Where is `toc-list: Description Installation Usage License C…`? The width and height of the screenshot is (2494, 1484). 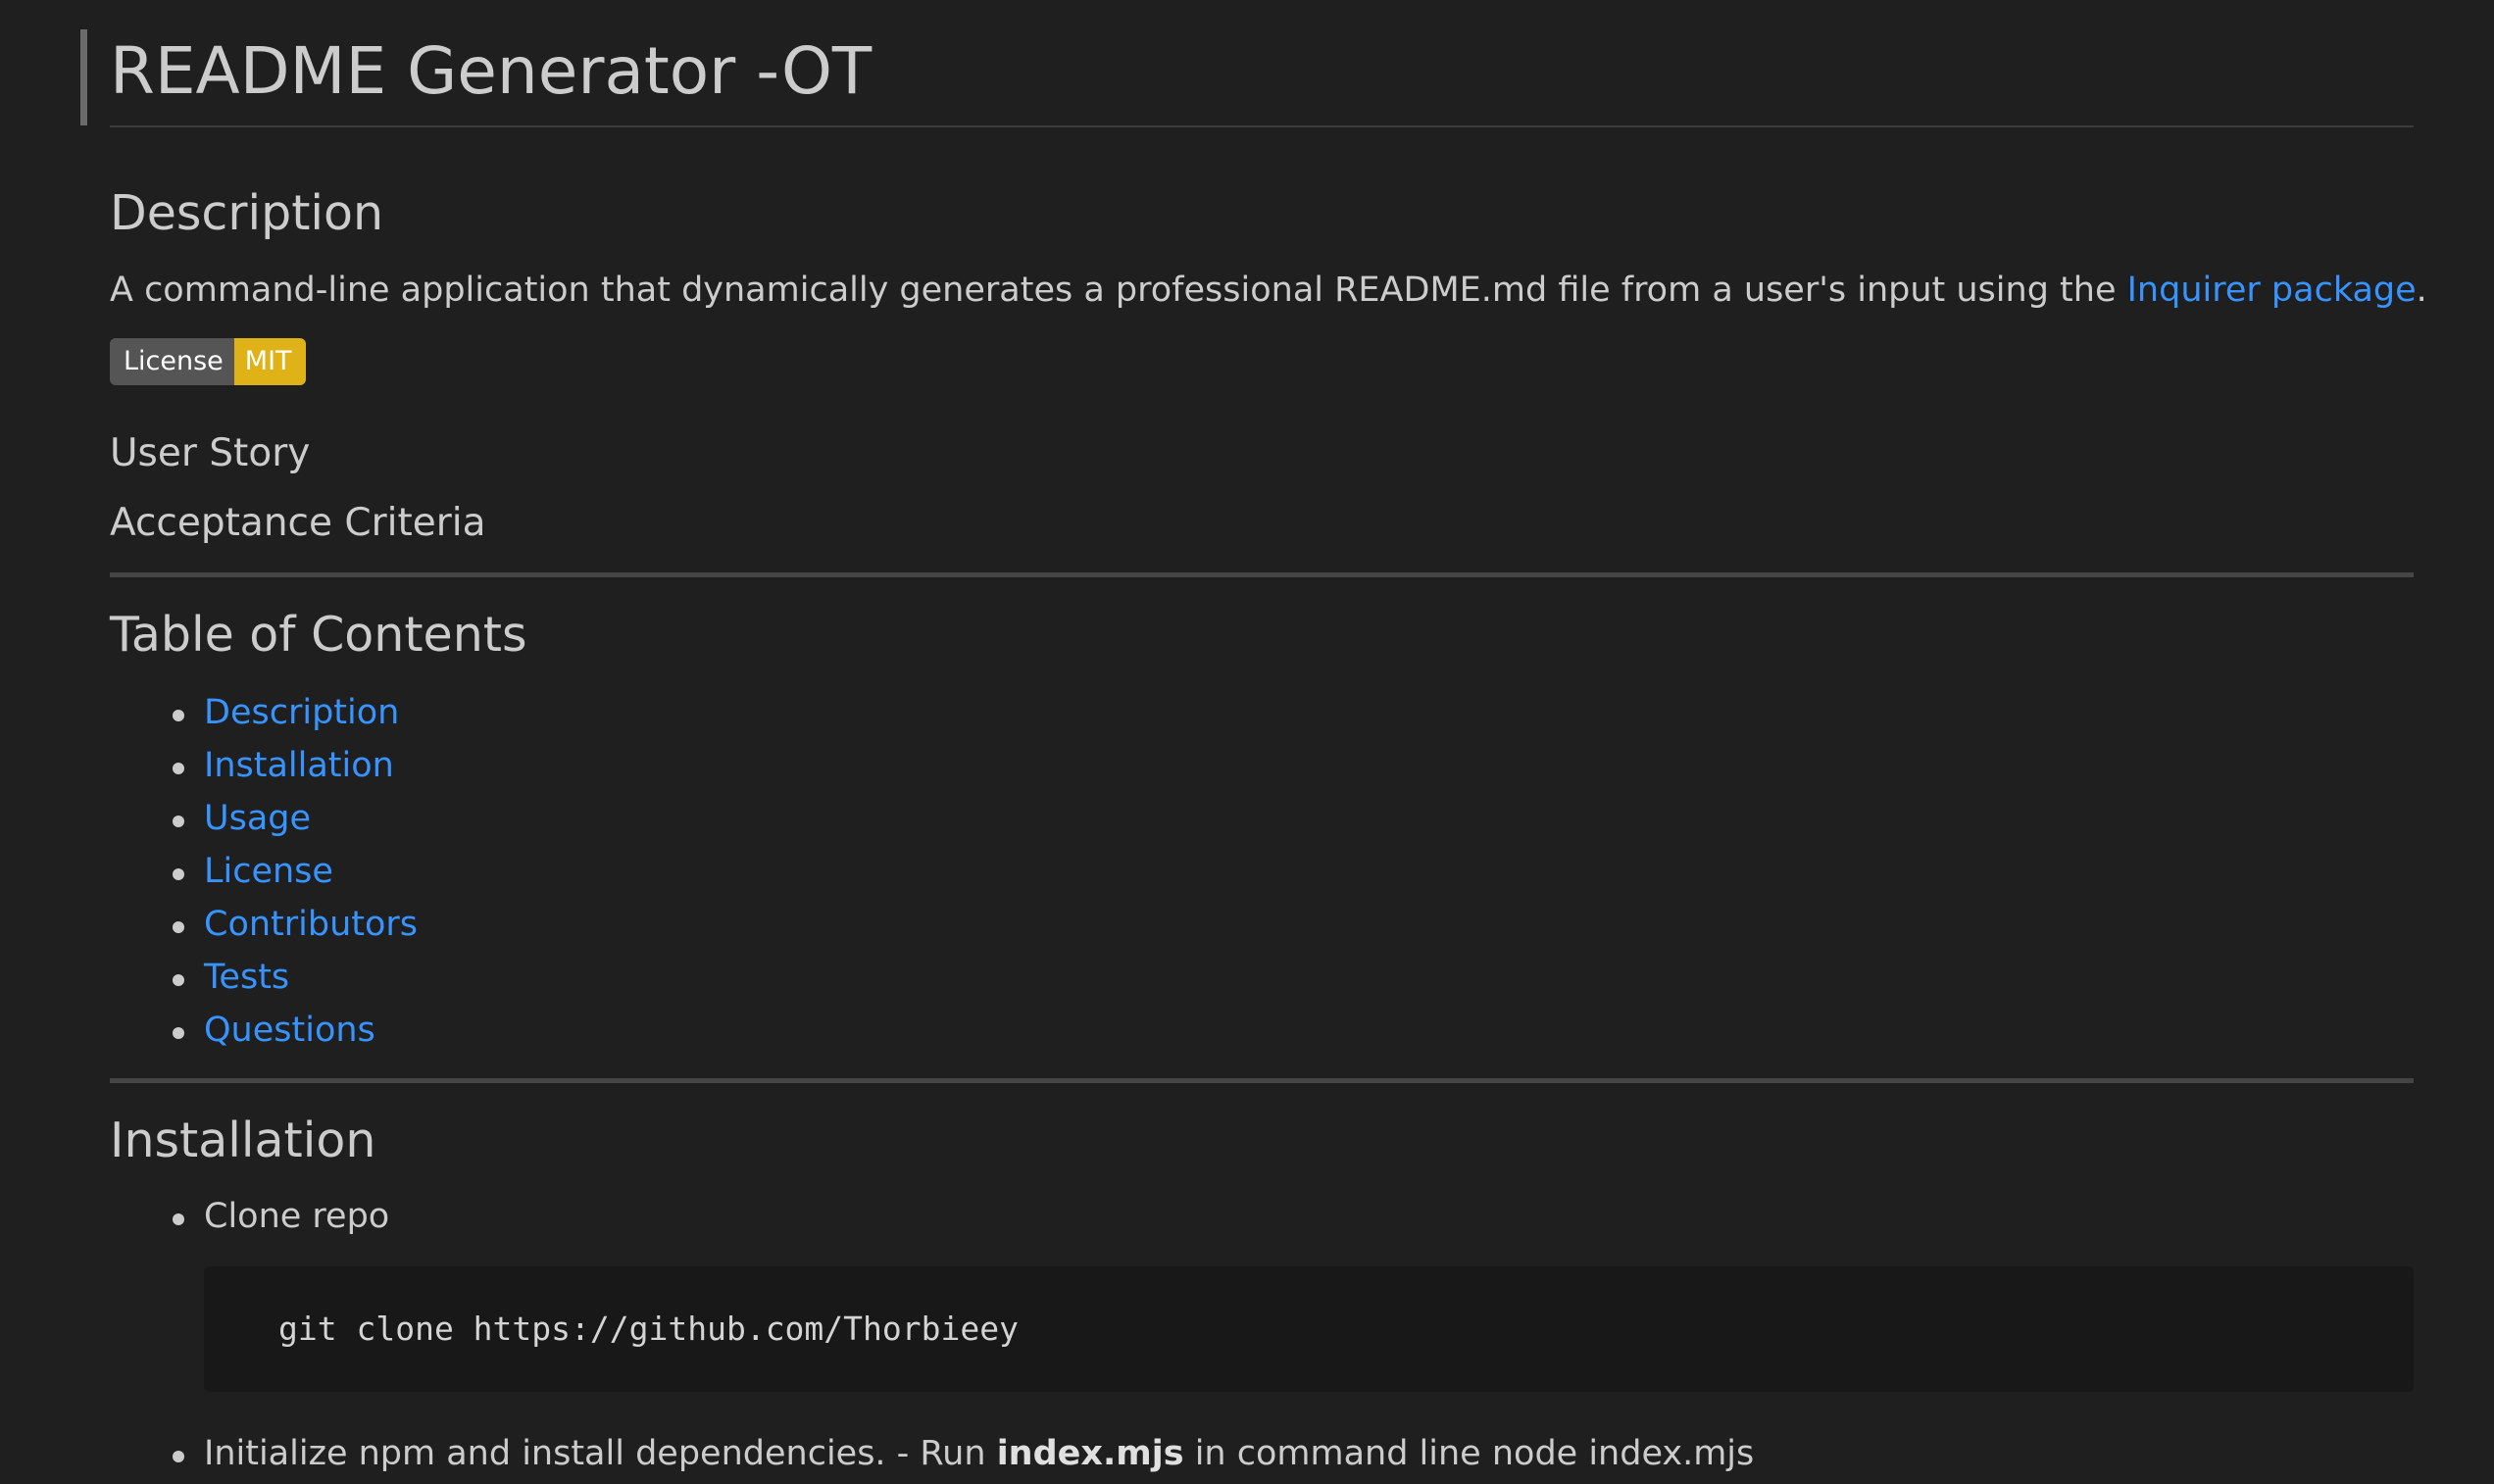 toc-list: Description Installation Usage License C… is located at coordinates (264, 871).